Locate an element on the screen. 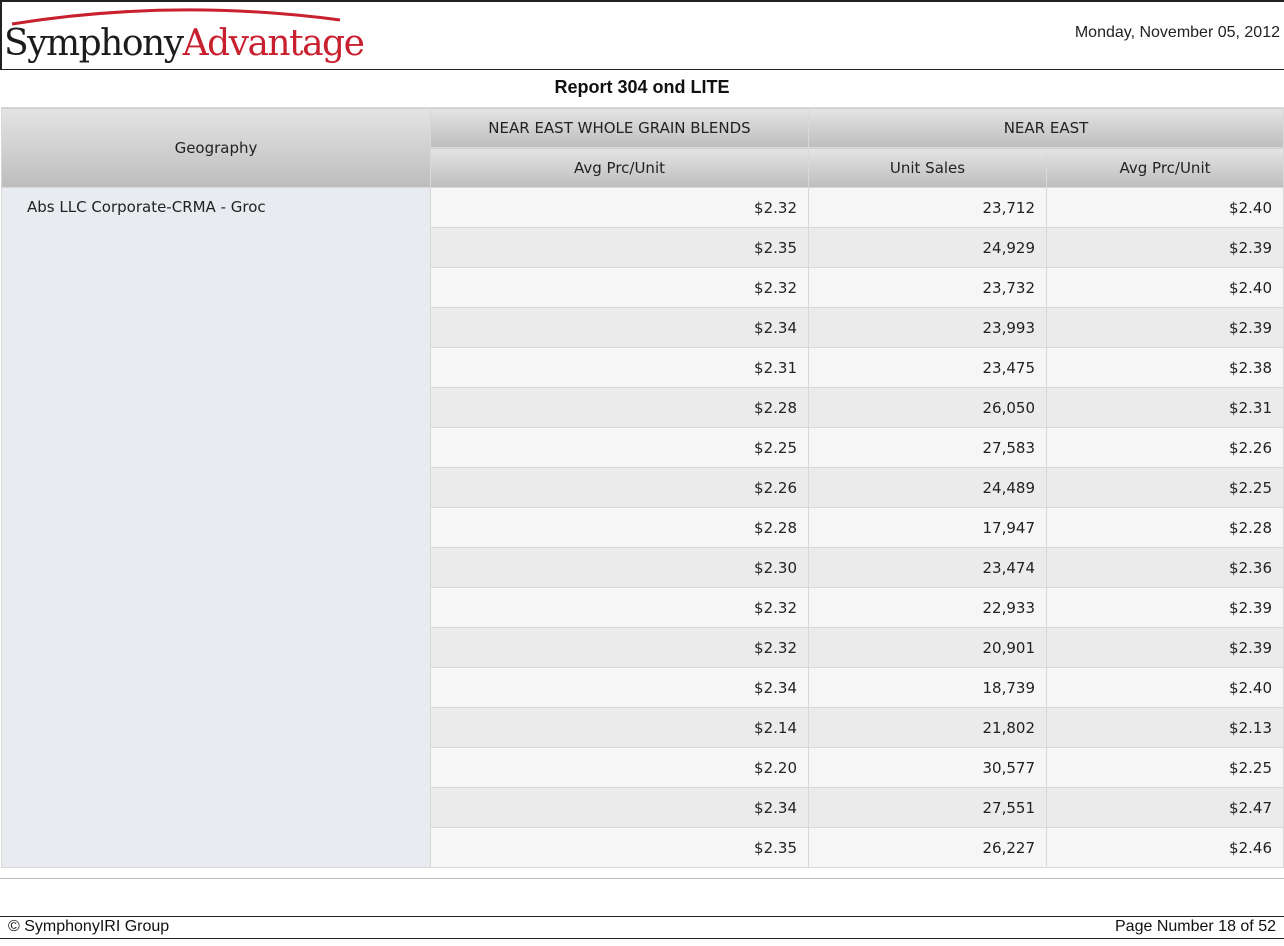  avg-prc-unit-2-cell: $2.46 is located at coordinates (1165, 847).